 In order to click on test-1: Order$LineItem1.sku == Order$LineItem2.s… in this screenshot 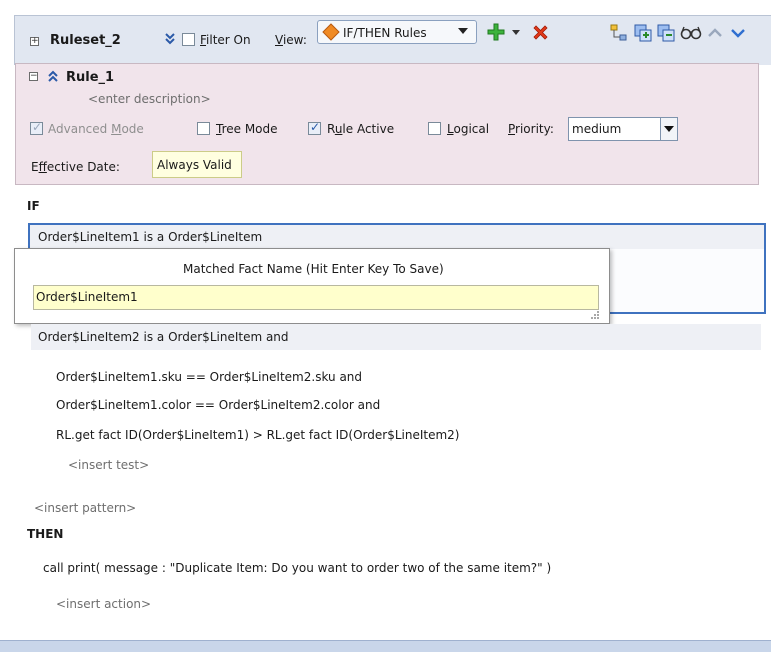, I will do `click(209, 377)`.